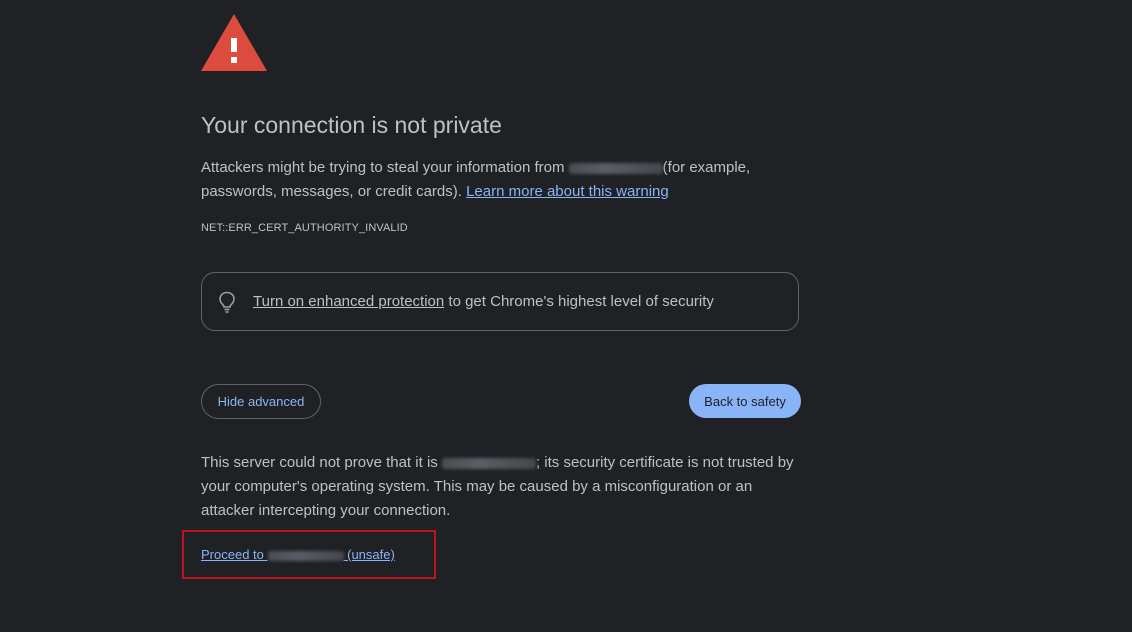 The width and height of the screenshot is (1132, 632). I want to click on error-code: NET::ERR_CERT_AUTHORITY_INVALID, so click(304, 228).